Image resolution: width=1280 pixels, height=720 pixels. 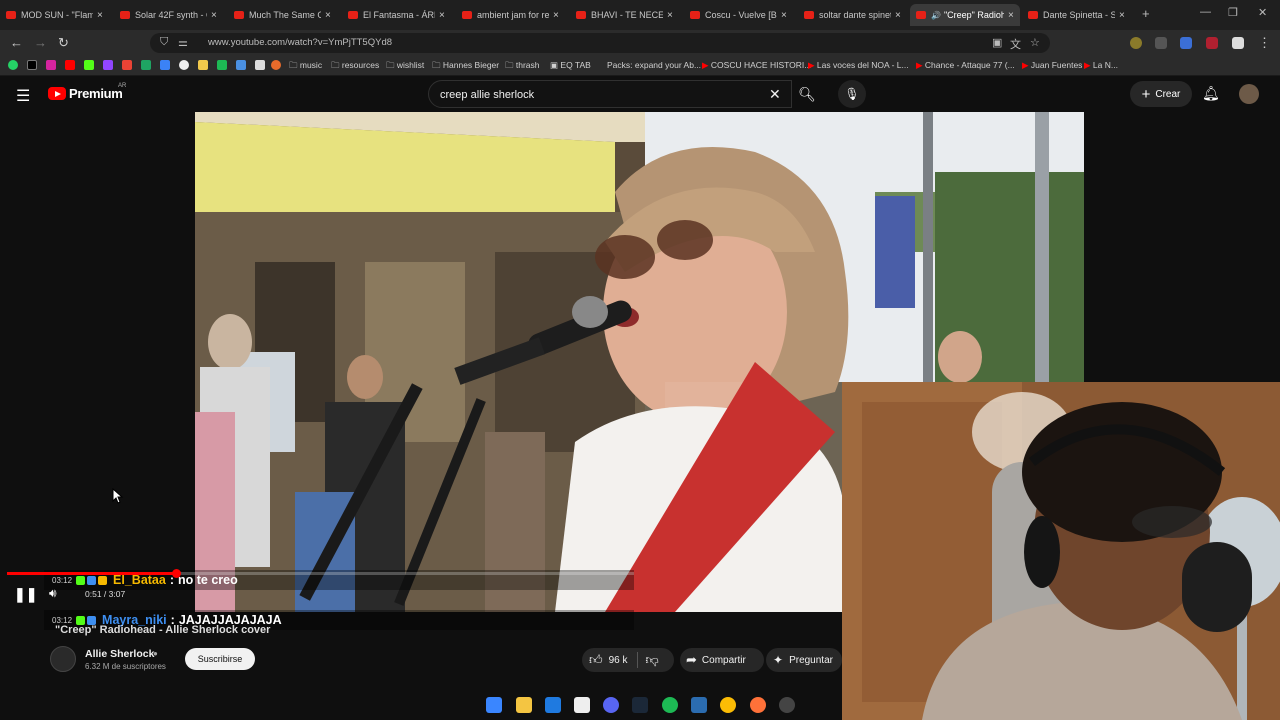 I want to click on browser-tab: soltar dante spinetta×, so click(x=854, y=15).